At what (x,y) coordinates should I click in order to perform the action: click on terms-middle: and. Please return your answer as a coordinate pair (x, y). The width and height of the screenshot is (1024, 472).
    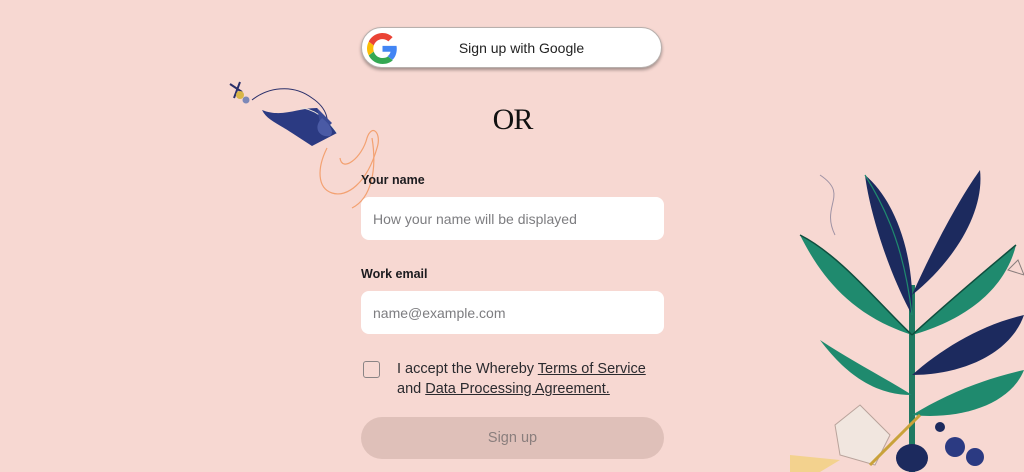
    Looking at the image, I should click on (411, 389).